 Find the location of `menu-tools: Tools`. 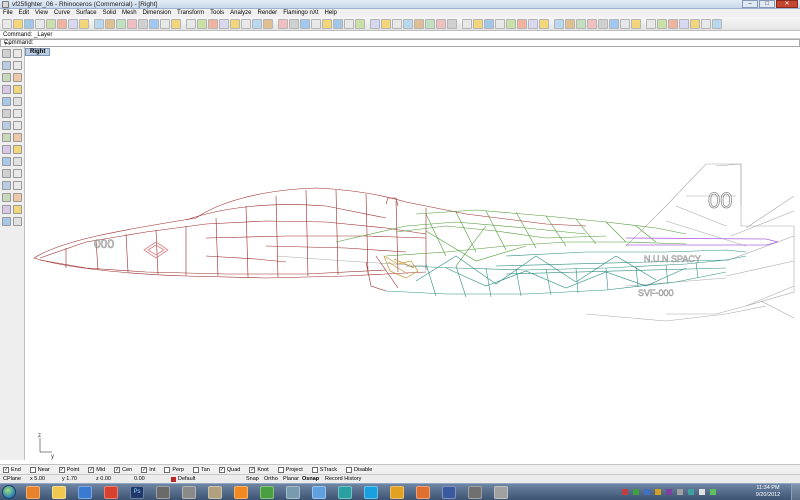

menu-tools: Tools is located at coordinates (217, 13).